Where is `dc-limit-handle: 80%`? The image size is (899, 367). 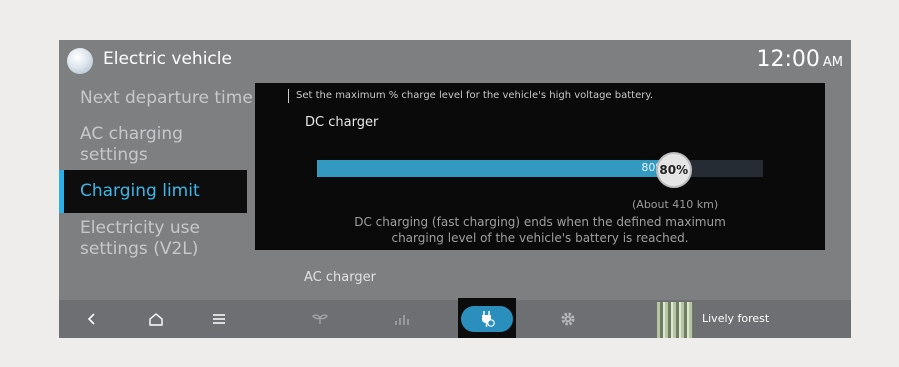
dc-limit-handle: 80% is located at coordinates (673, 170).